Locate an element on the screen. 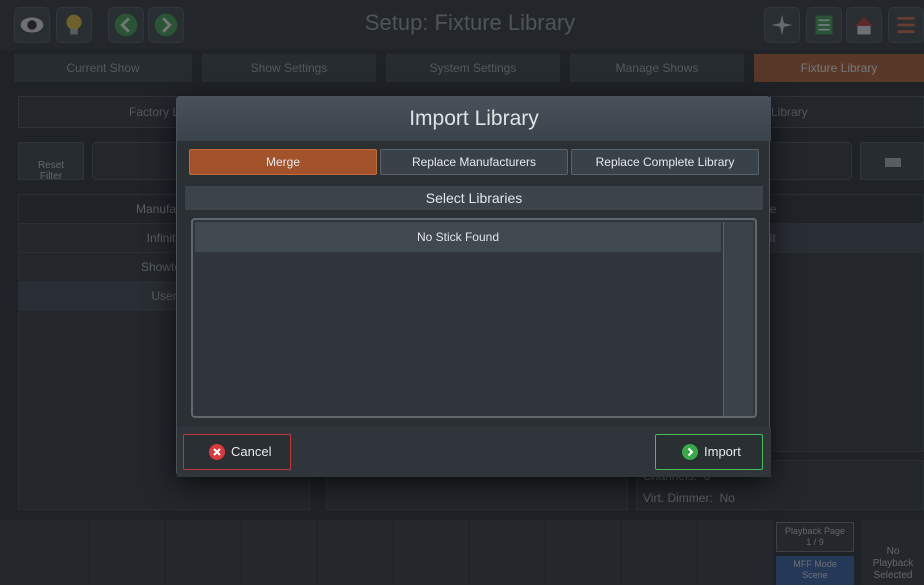 The height and width of the screenshot is (585, 924). back-arrow-icon is located at coordinates (126, 25).